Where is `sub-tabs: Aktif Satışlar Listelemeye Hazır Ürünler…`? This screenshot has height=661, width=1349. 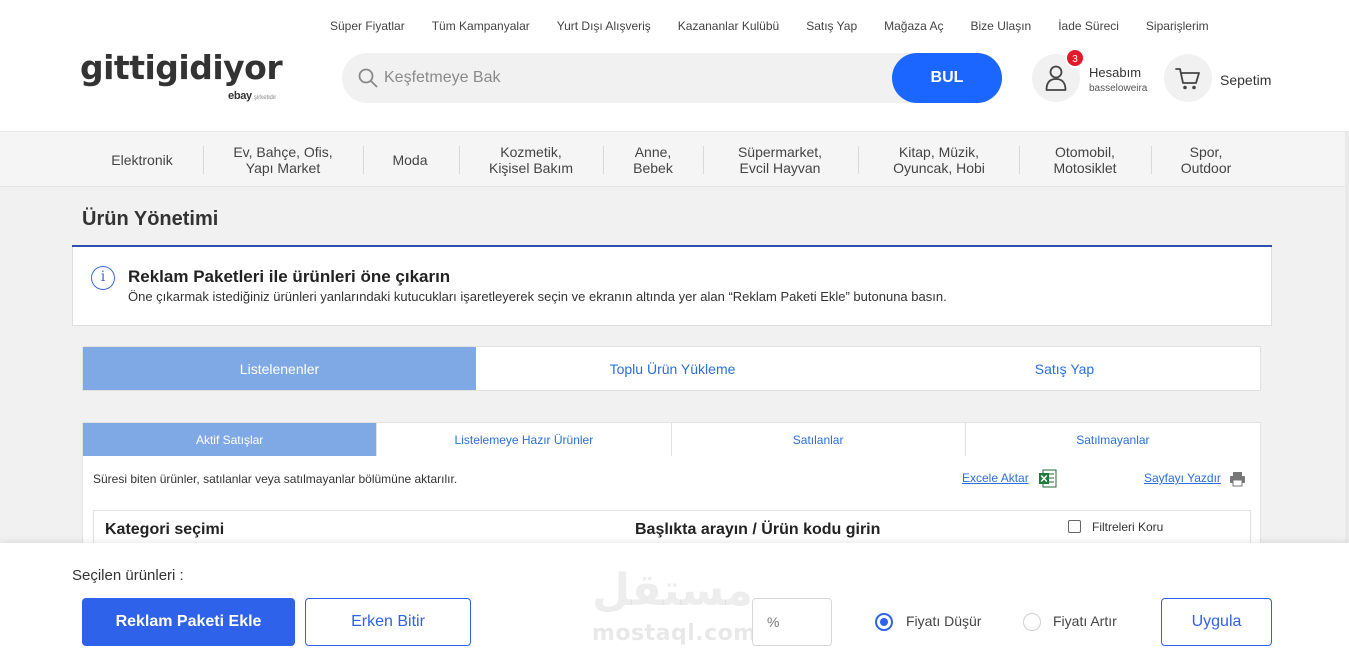 sub-tabs: Aktif Satışlar Listelemeye Hazır Ürünler… is located at coordinates (671, 439).